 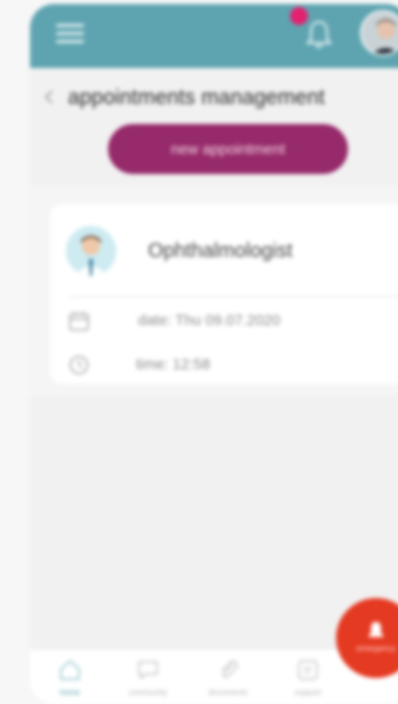 I want to click on nav-label: documents, so click(x=228, y=692).